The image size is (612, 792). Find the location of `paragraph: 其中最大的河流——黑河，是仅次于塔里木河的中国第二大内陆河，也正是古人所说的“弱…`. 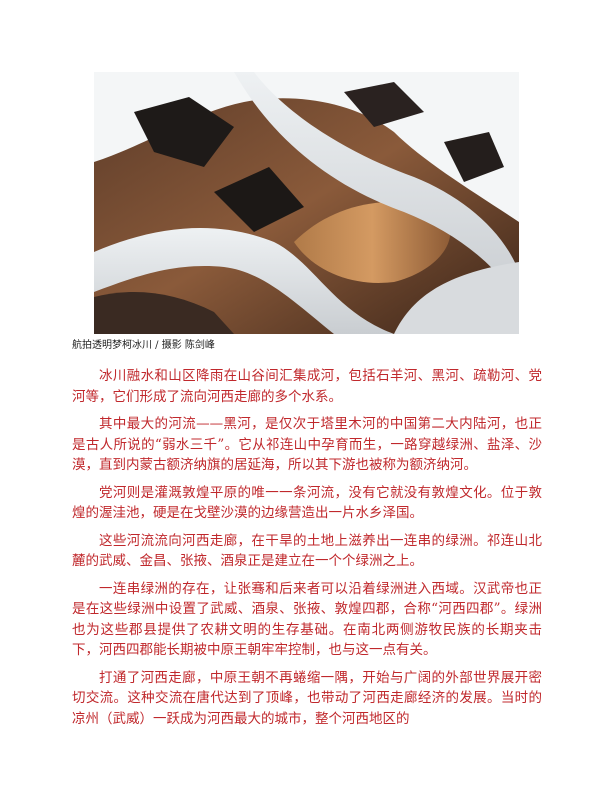

paragraph: 其中最大的河流——黑河，是仅次于塔里木河的中国第二大内陆河，也正是古人所说的“弱… is located at coordinates (307, 444).